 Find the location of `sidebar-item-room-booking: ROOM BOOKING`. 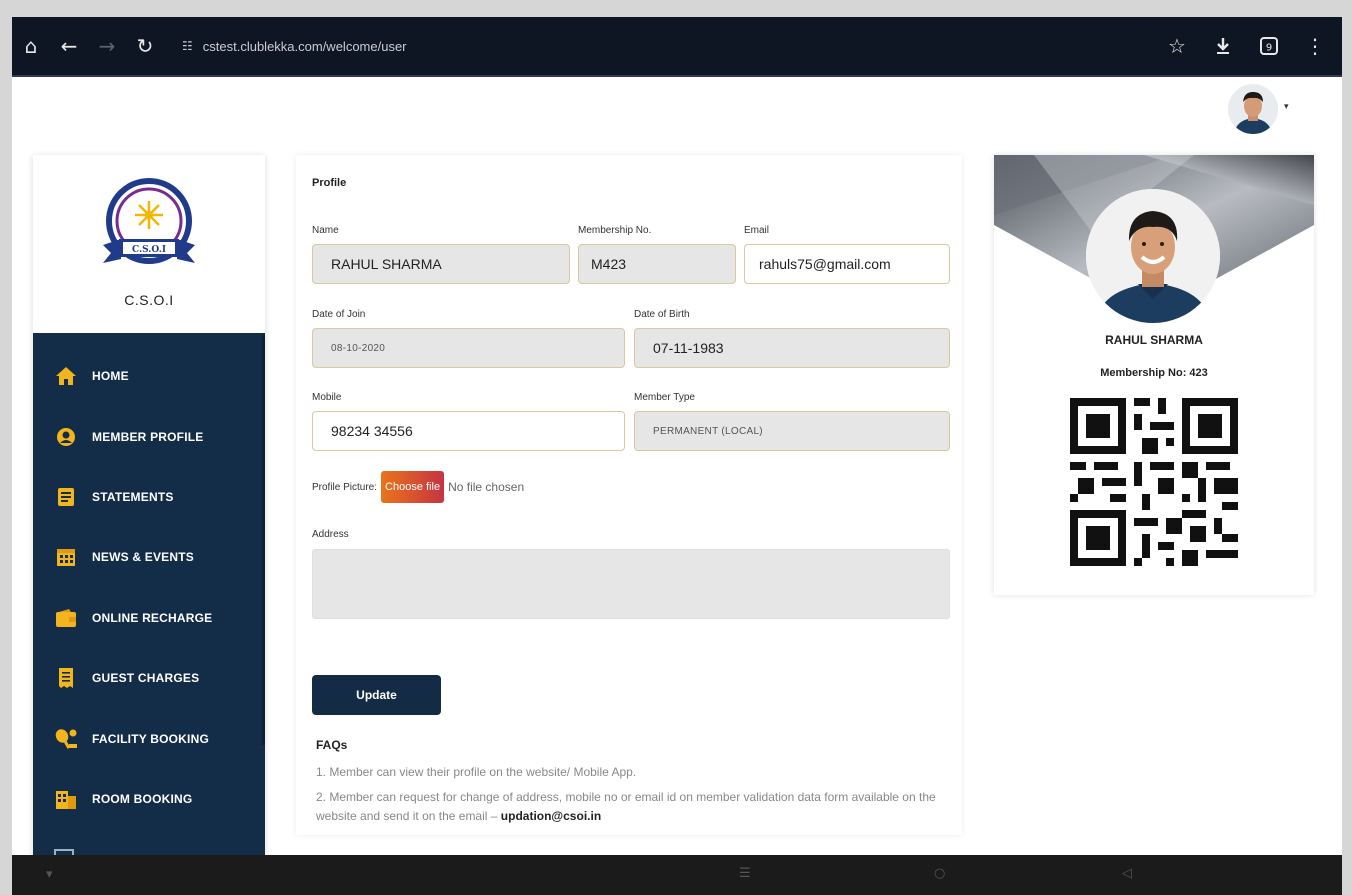

sidebar-item-room-booking: ROOM BOOKING is located at coordinates (149, 799).